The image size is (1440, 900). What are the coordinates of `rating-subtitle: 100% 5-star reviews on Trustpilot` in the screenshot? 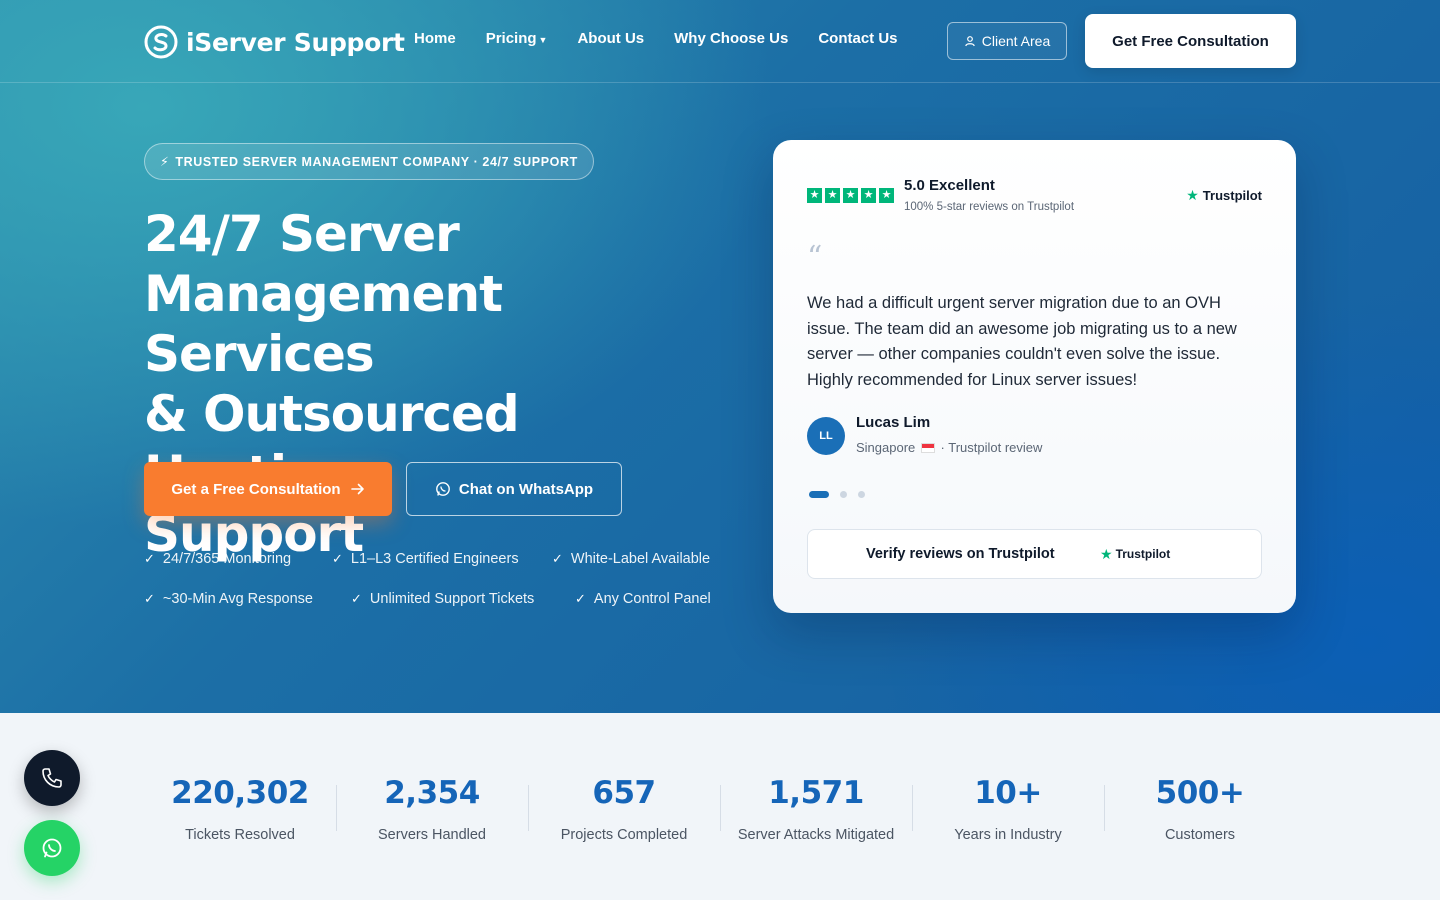 It's located at (989, 207).